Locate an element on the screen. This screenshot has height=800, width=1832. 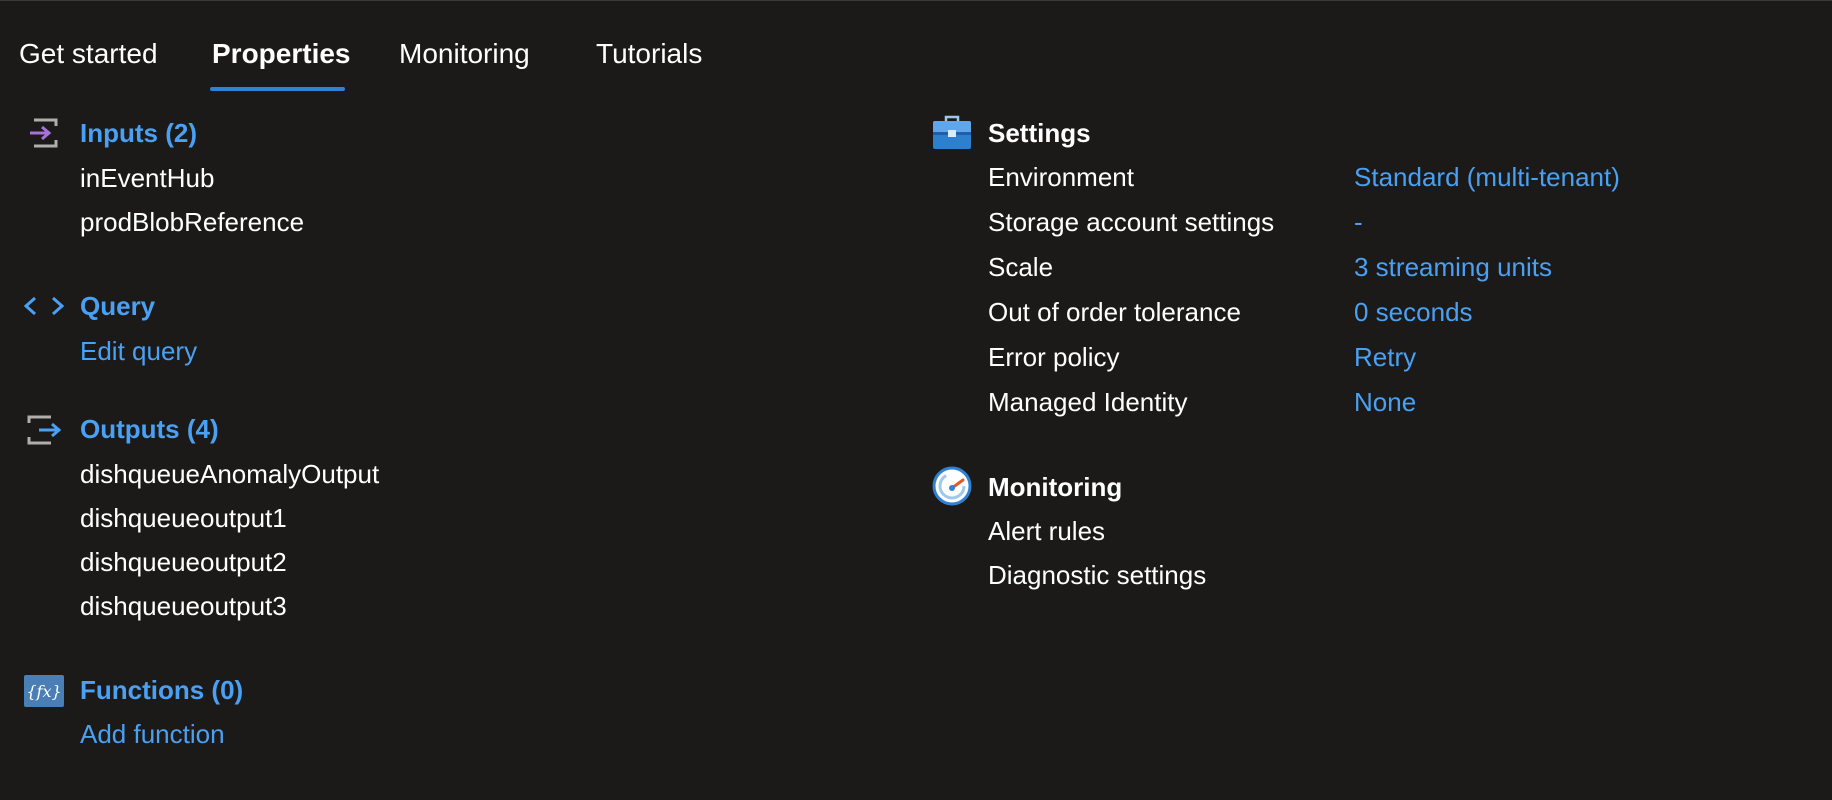
input-item: inEventHub is located at coordinates (147, 178).